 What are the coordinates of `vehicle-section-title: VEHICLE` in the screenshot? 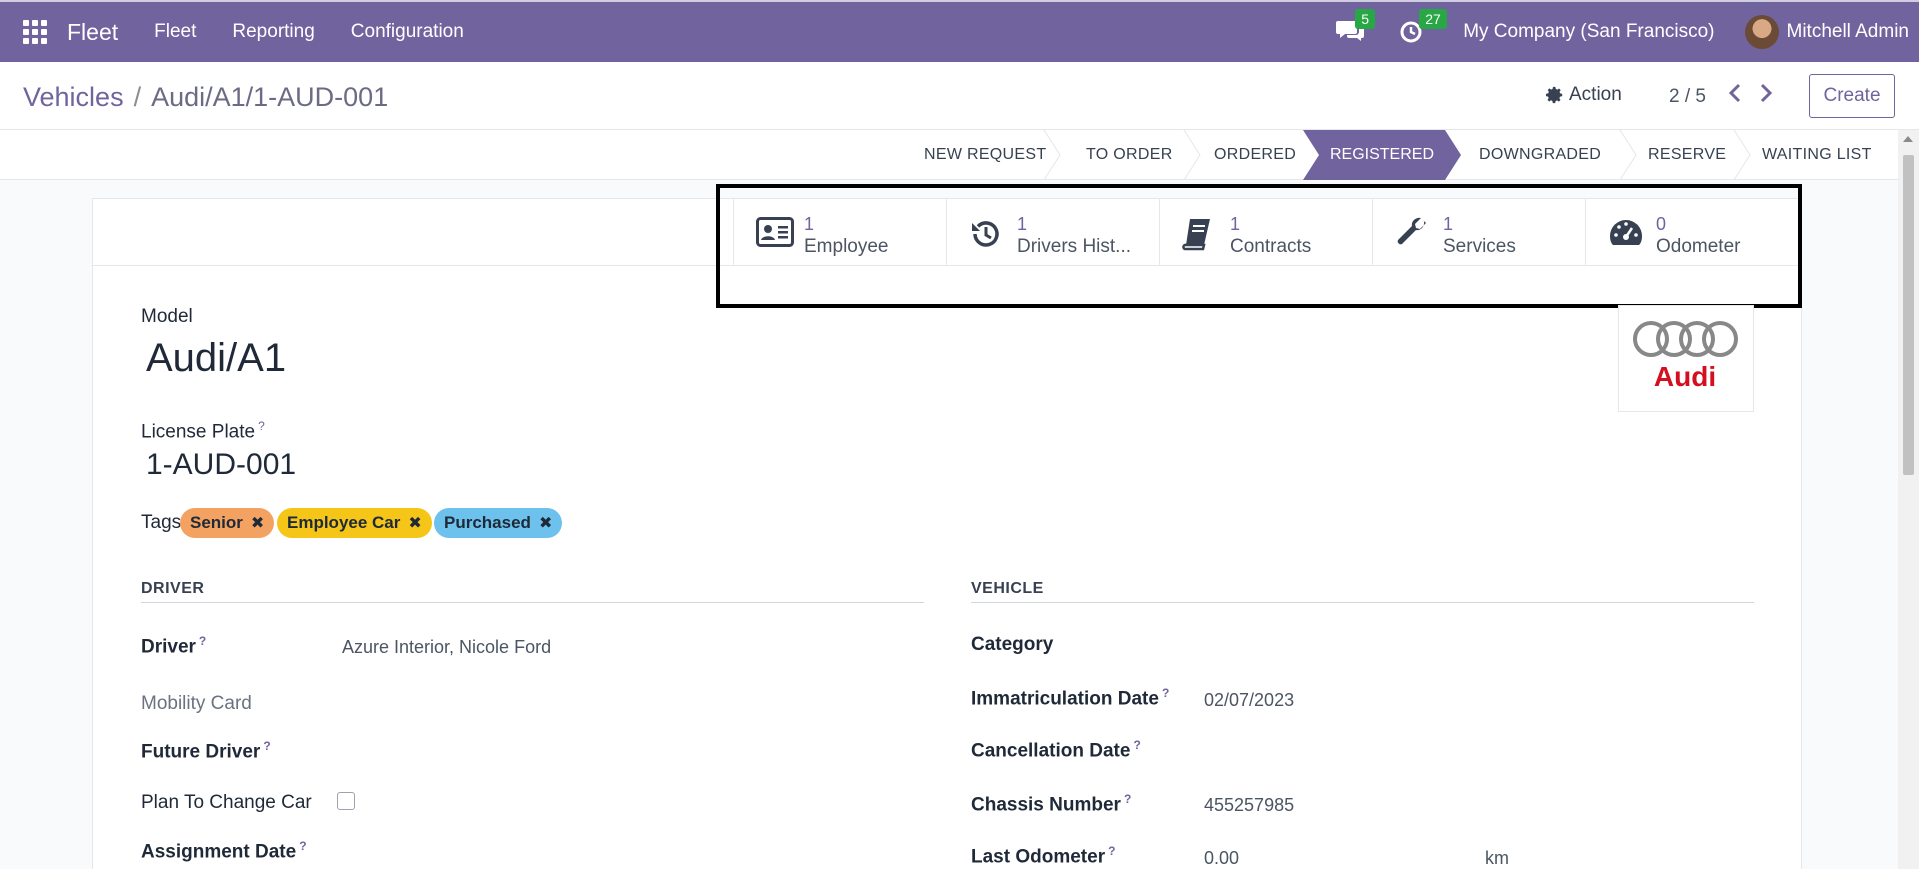 It's located at (1007, 588).